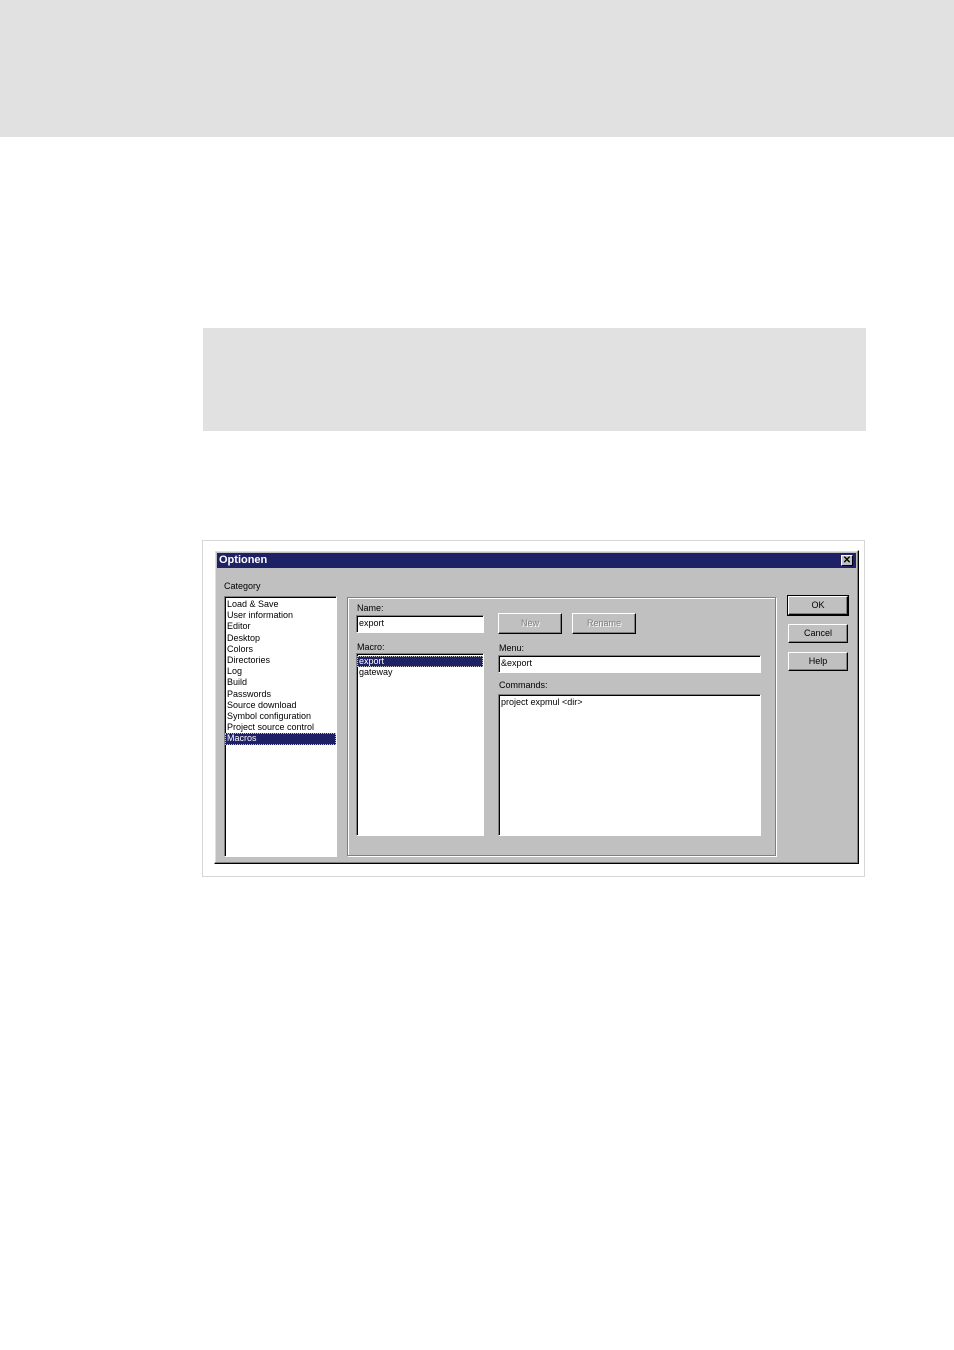  I want to click on category-item: Symbol configuration, so click(280, 716).